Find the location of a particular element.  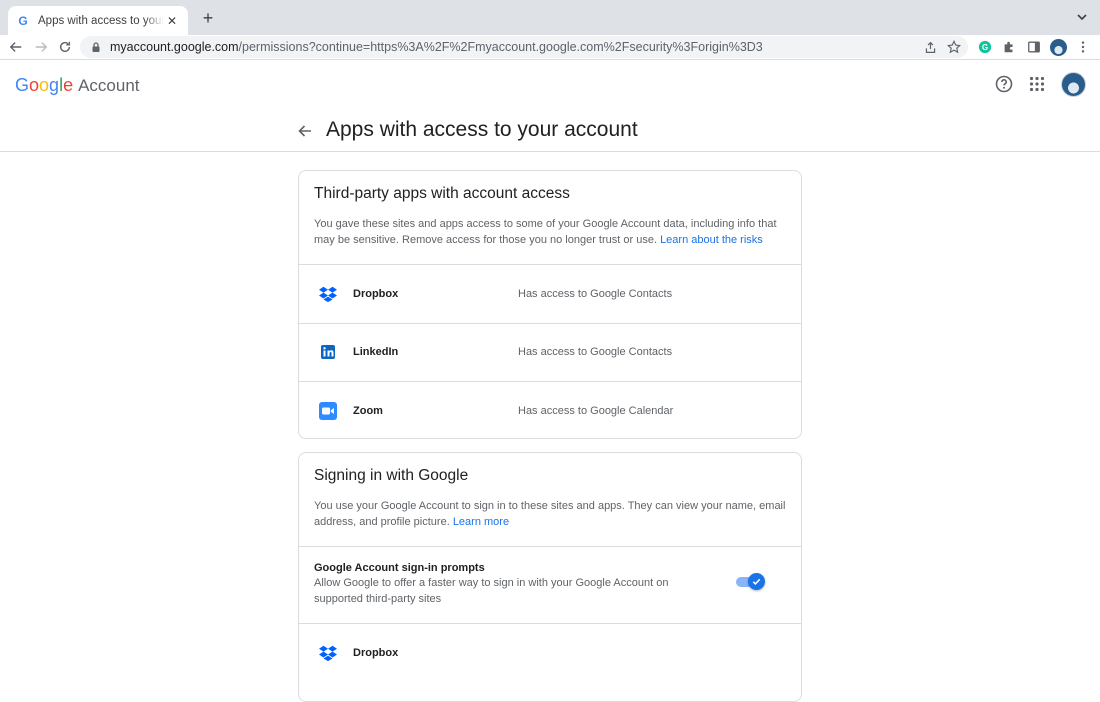

extensions-button is located at coordinates (1009, 47).